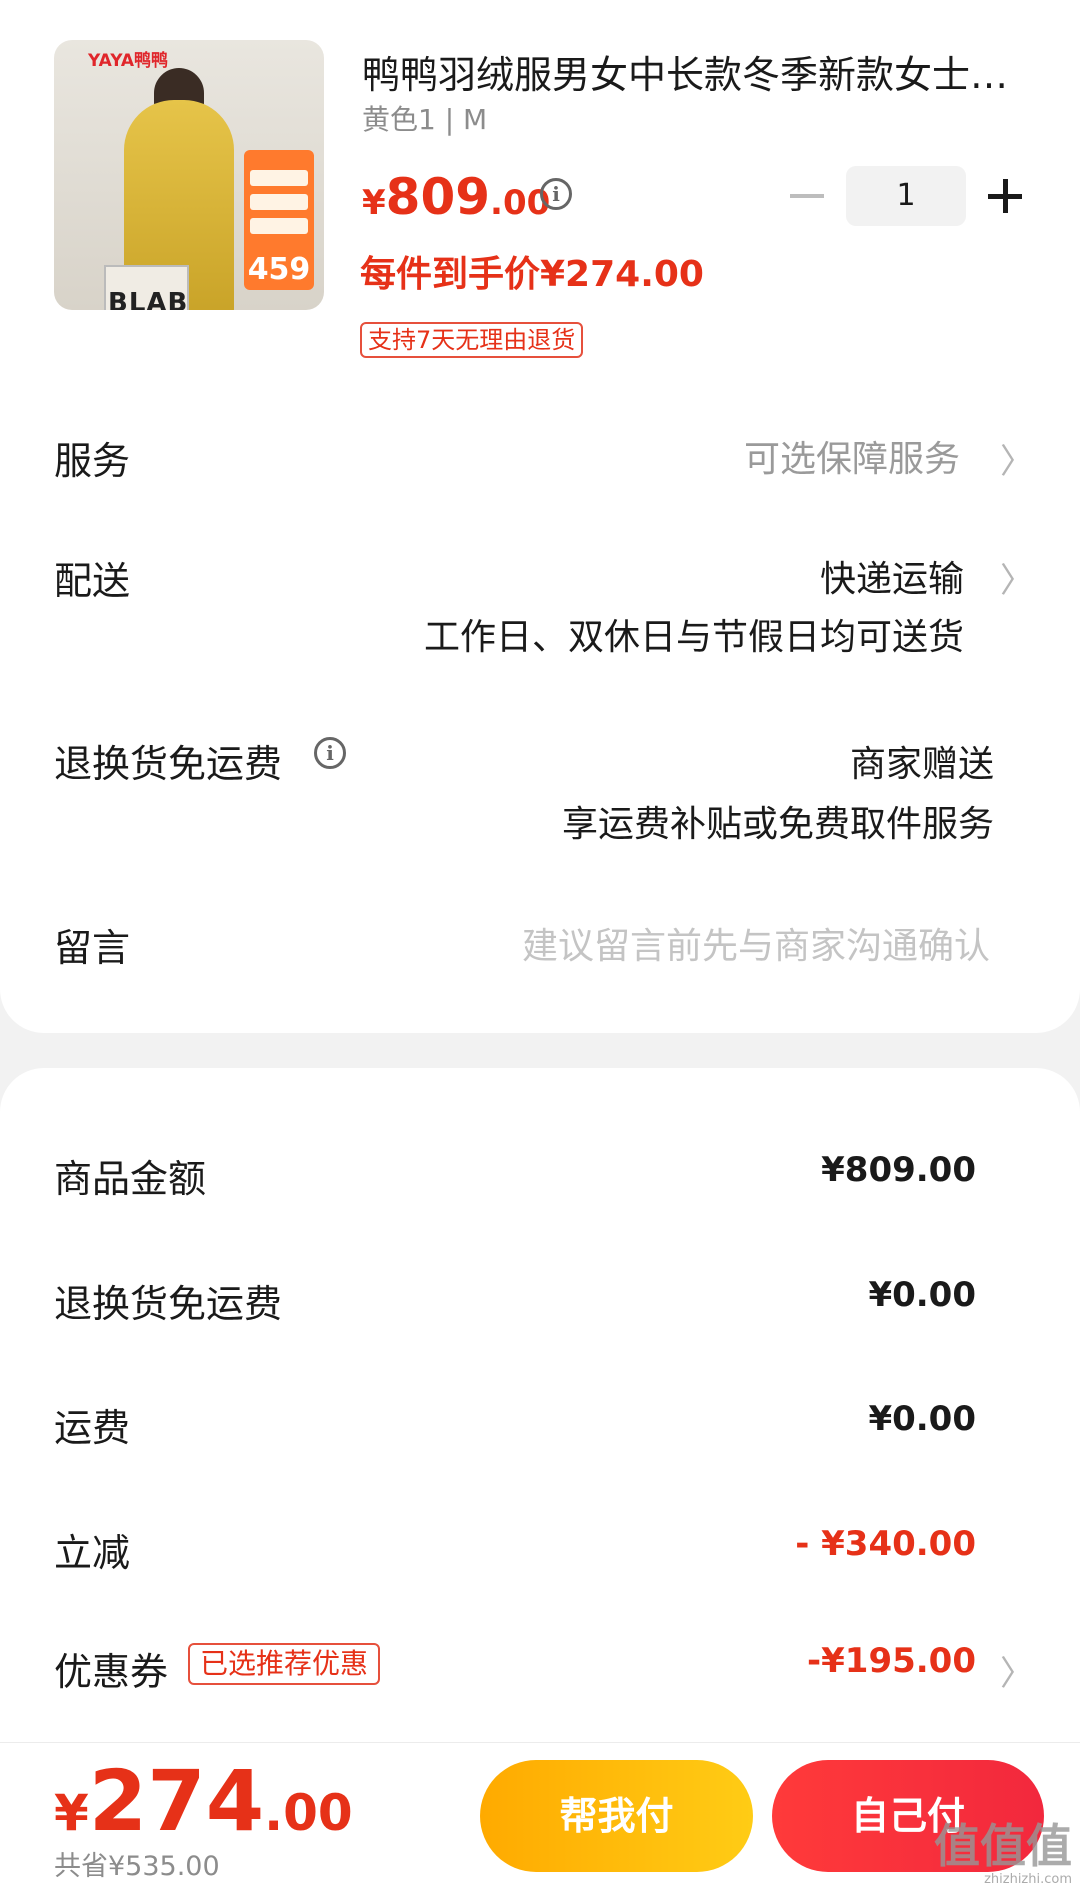 The width and height of the screenshot is (1080, 1891). Describe the element at coordinates (892, 576) in the screenshot. I see `delivery-value: 快递运输` at that location.